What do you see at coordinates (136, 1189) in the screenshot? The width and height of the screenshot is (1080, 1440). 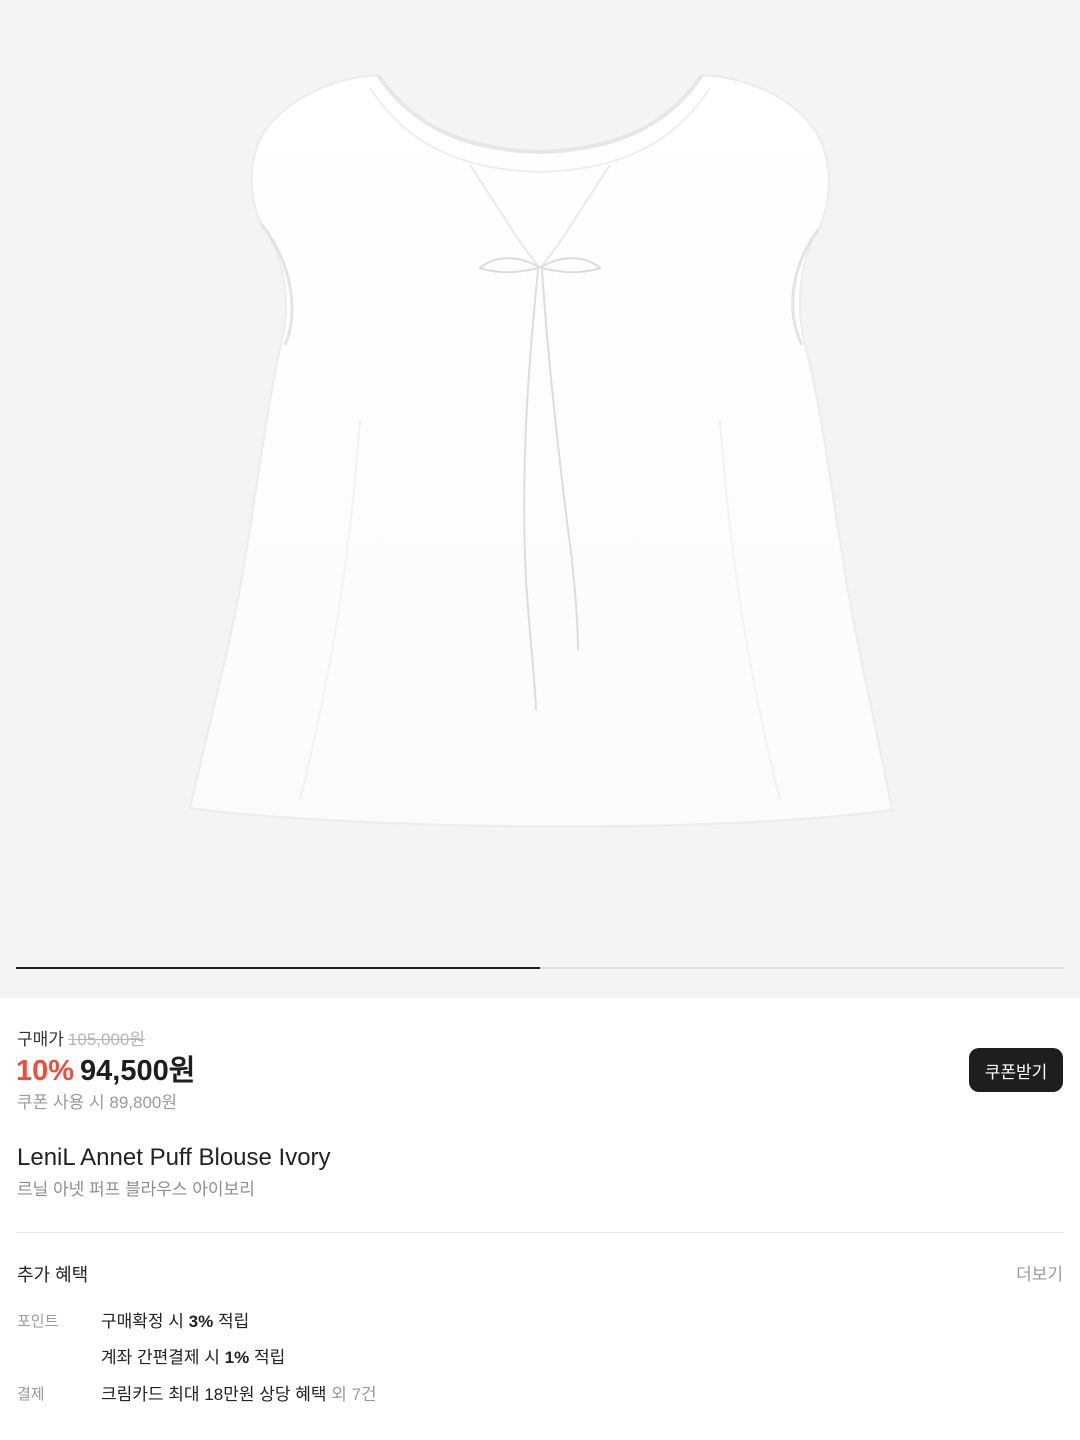 I see `product-name-ko: 르닐 아넷 퍼프 블라우스 아이보리` at bounding box center [136, 1189].